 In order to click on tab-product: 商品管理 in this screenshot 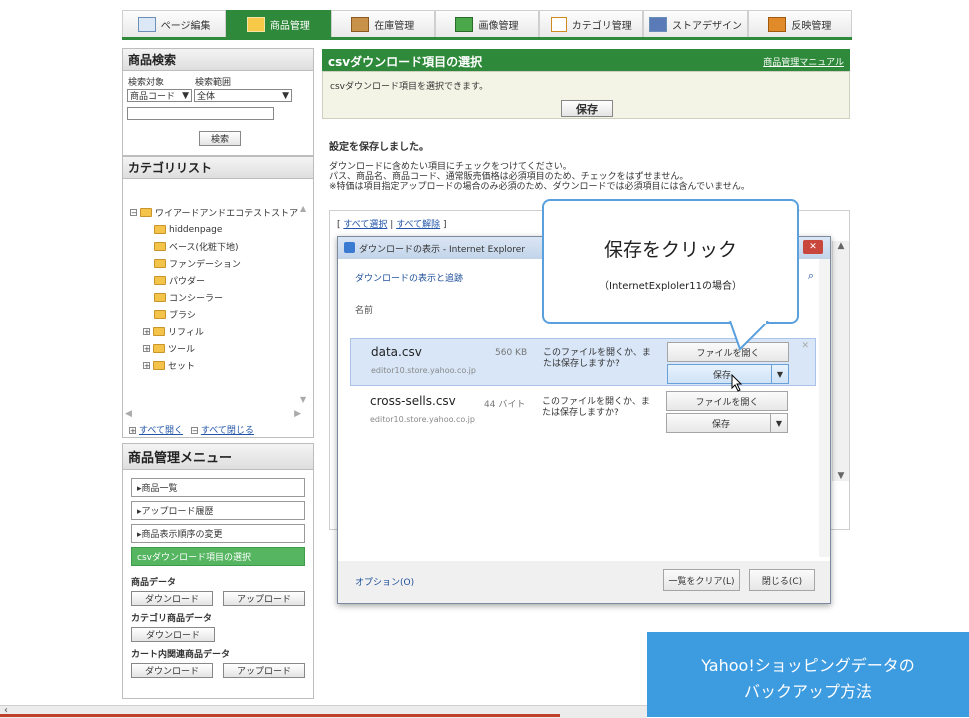, I will do `click(278, 23)`.